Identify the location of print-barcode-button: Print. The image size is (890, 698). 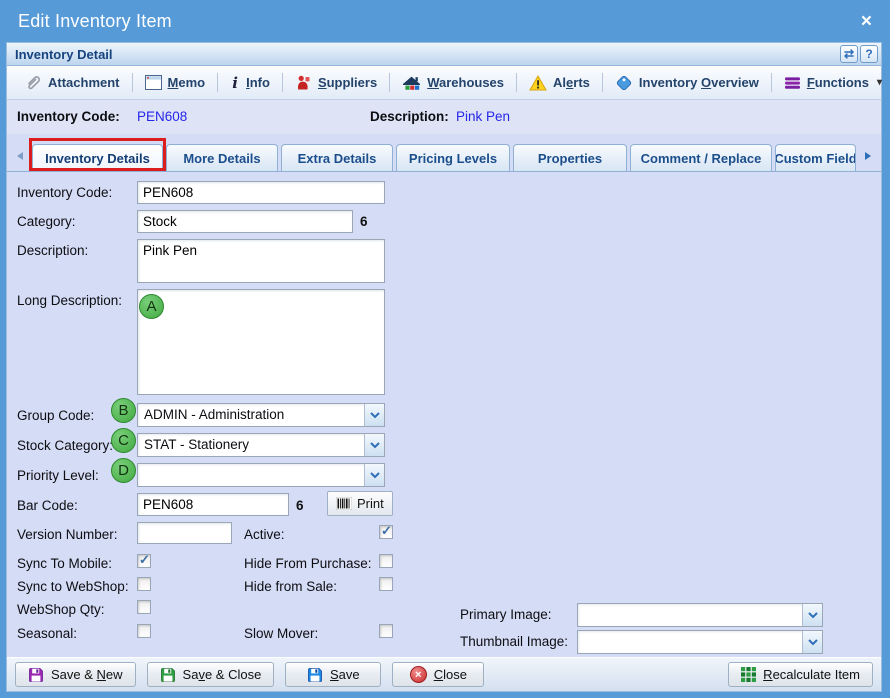
(360, 503).